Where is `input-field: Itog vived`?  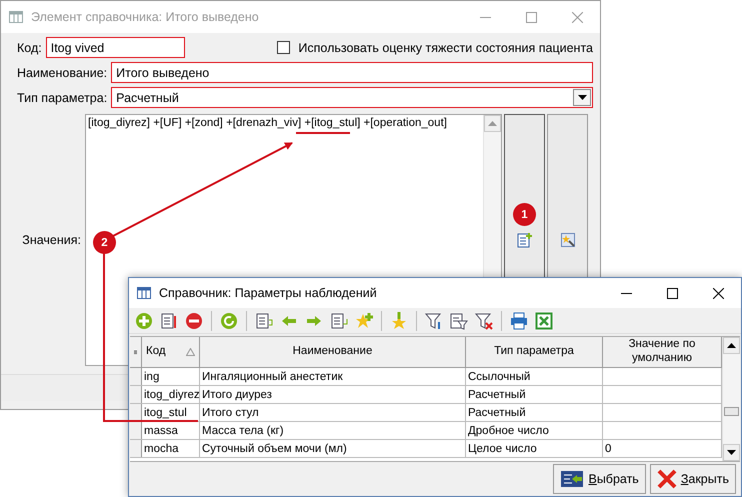 input-field: Itog vived is located at coordinates (115, 47).